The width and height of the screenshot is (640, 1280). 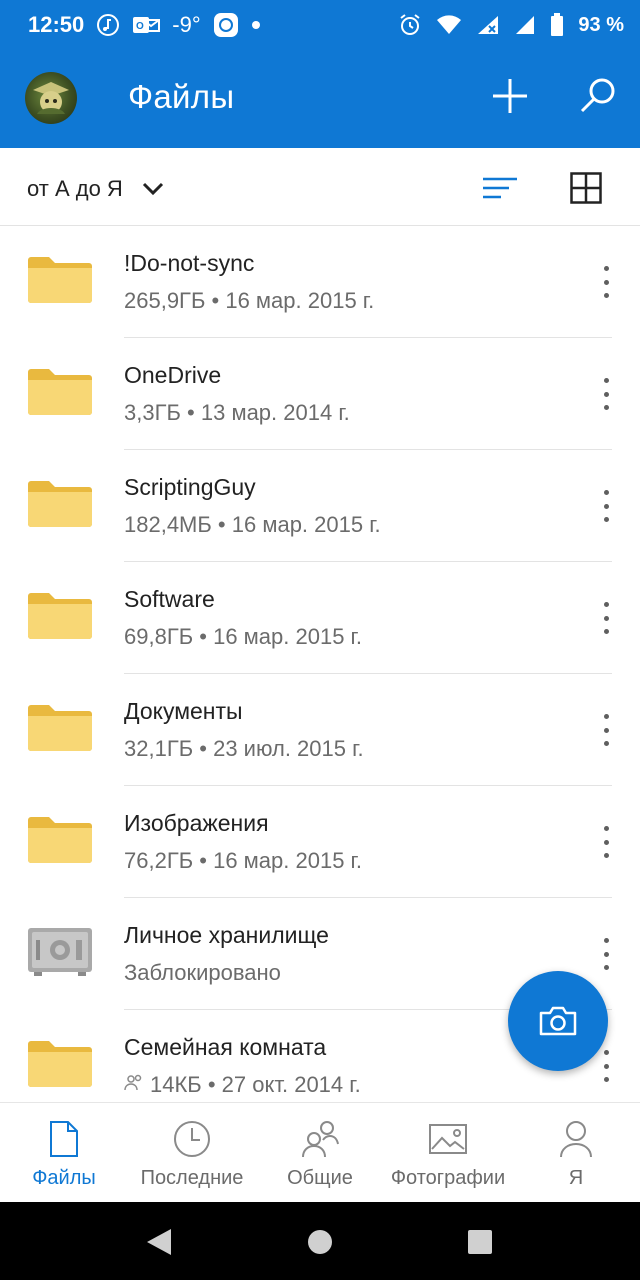 I want to click on camera-upload-button, so click(x=558, y=1021).